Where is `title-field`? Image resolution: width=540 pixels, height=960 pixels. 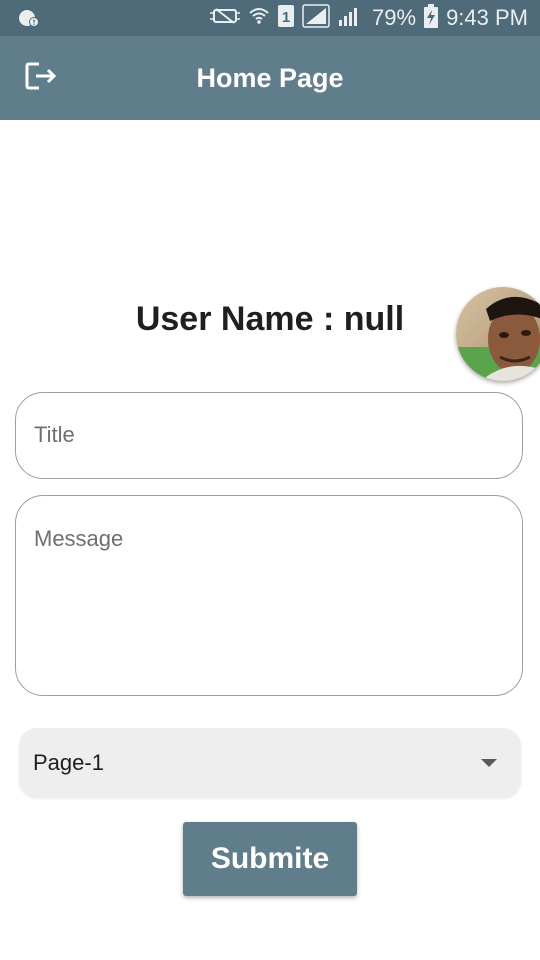
title-field is located at coordinates (269, 435).